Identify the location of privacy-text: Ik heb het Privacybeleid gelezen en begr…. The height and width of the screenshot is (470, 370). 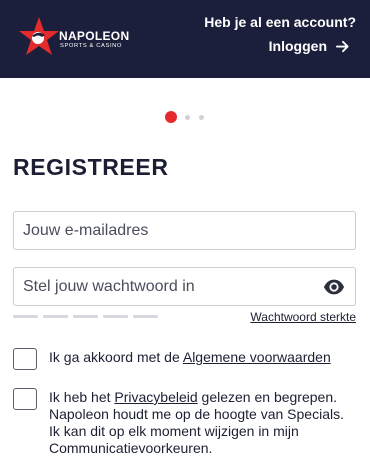
(196, 423).